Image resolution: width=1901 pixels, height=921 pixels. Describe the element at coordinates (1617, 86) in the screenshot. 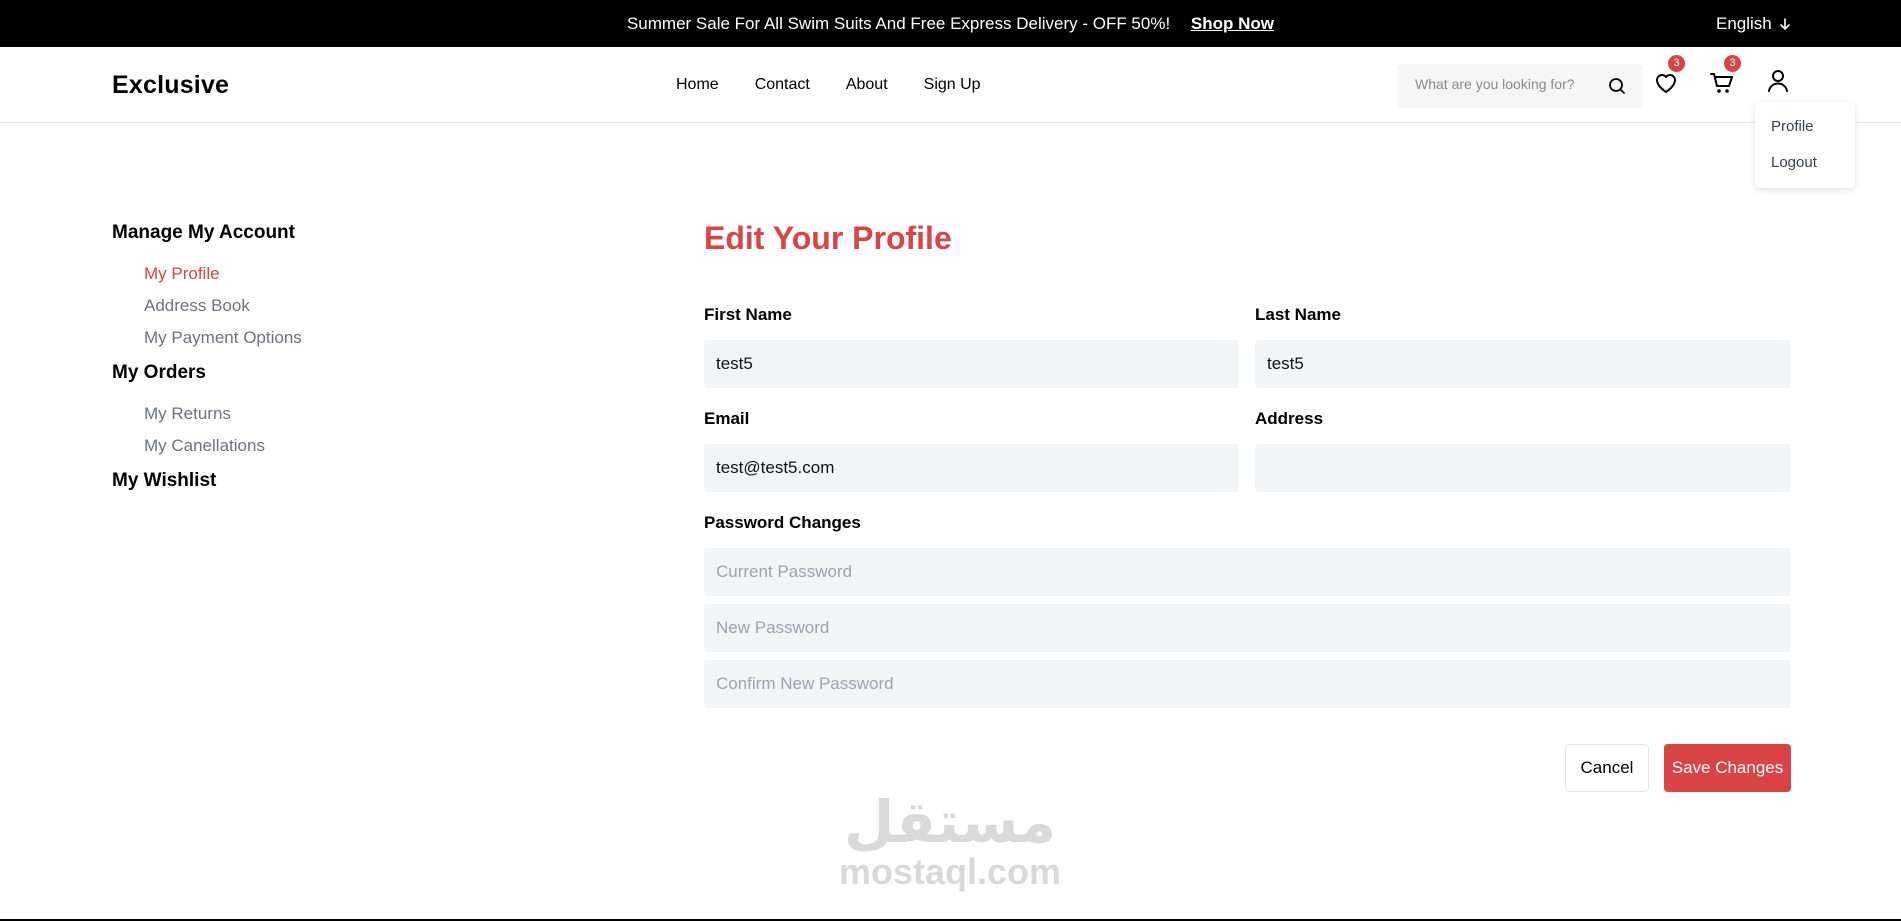

I see `search-icon` at that location.